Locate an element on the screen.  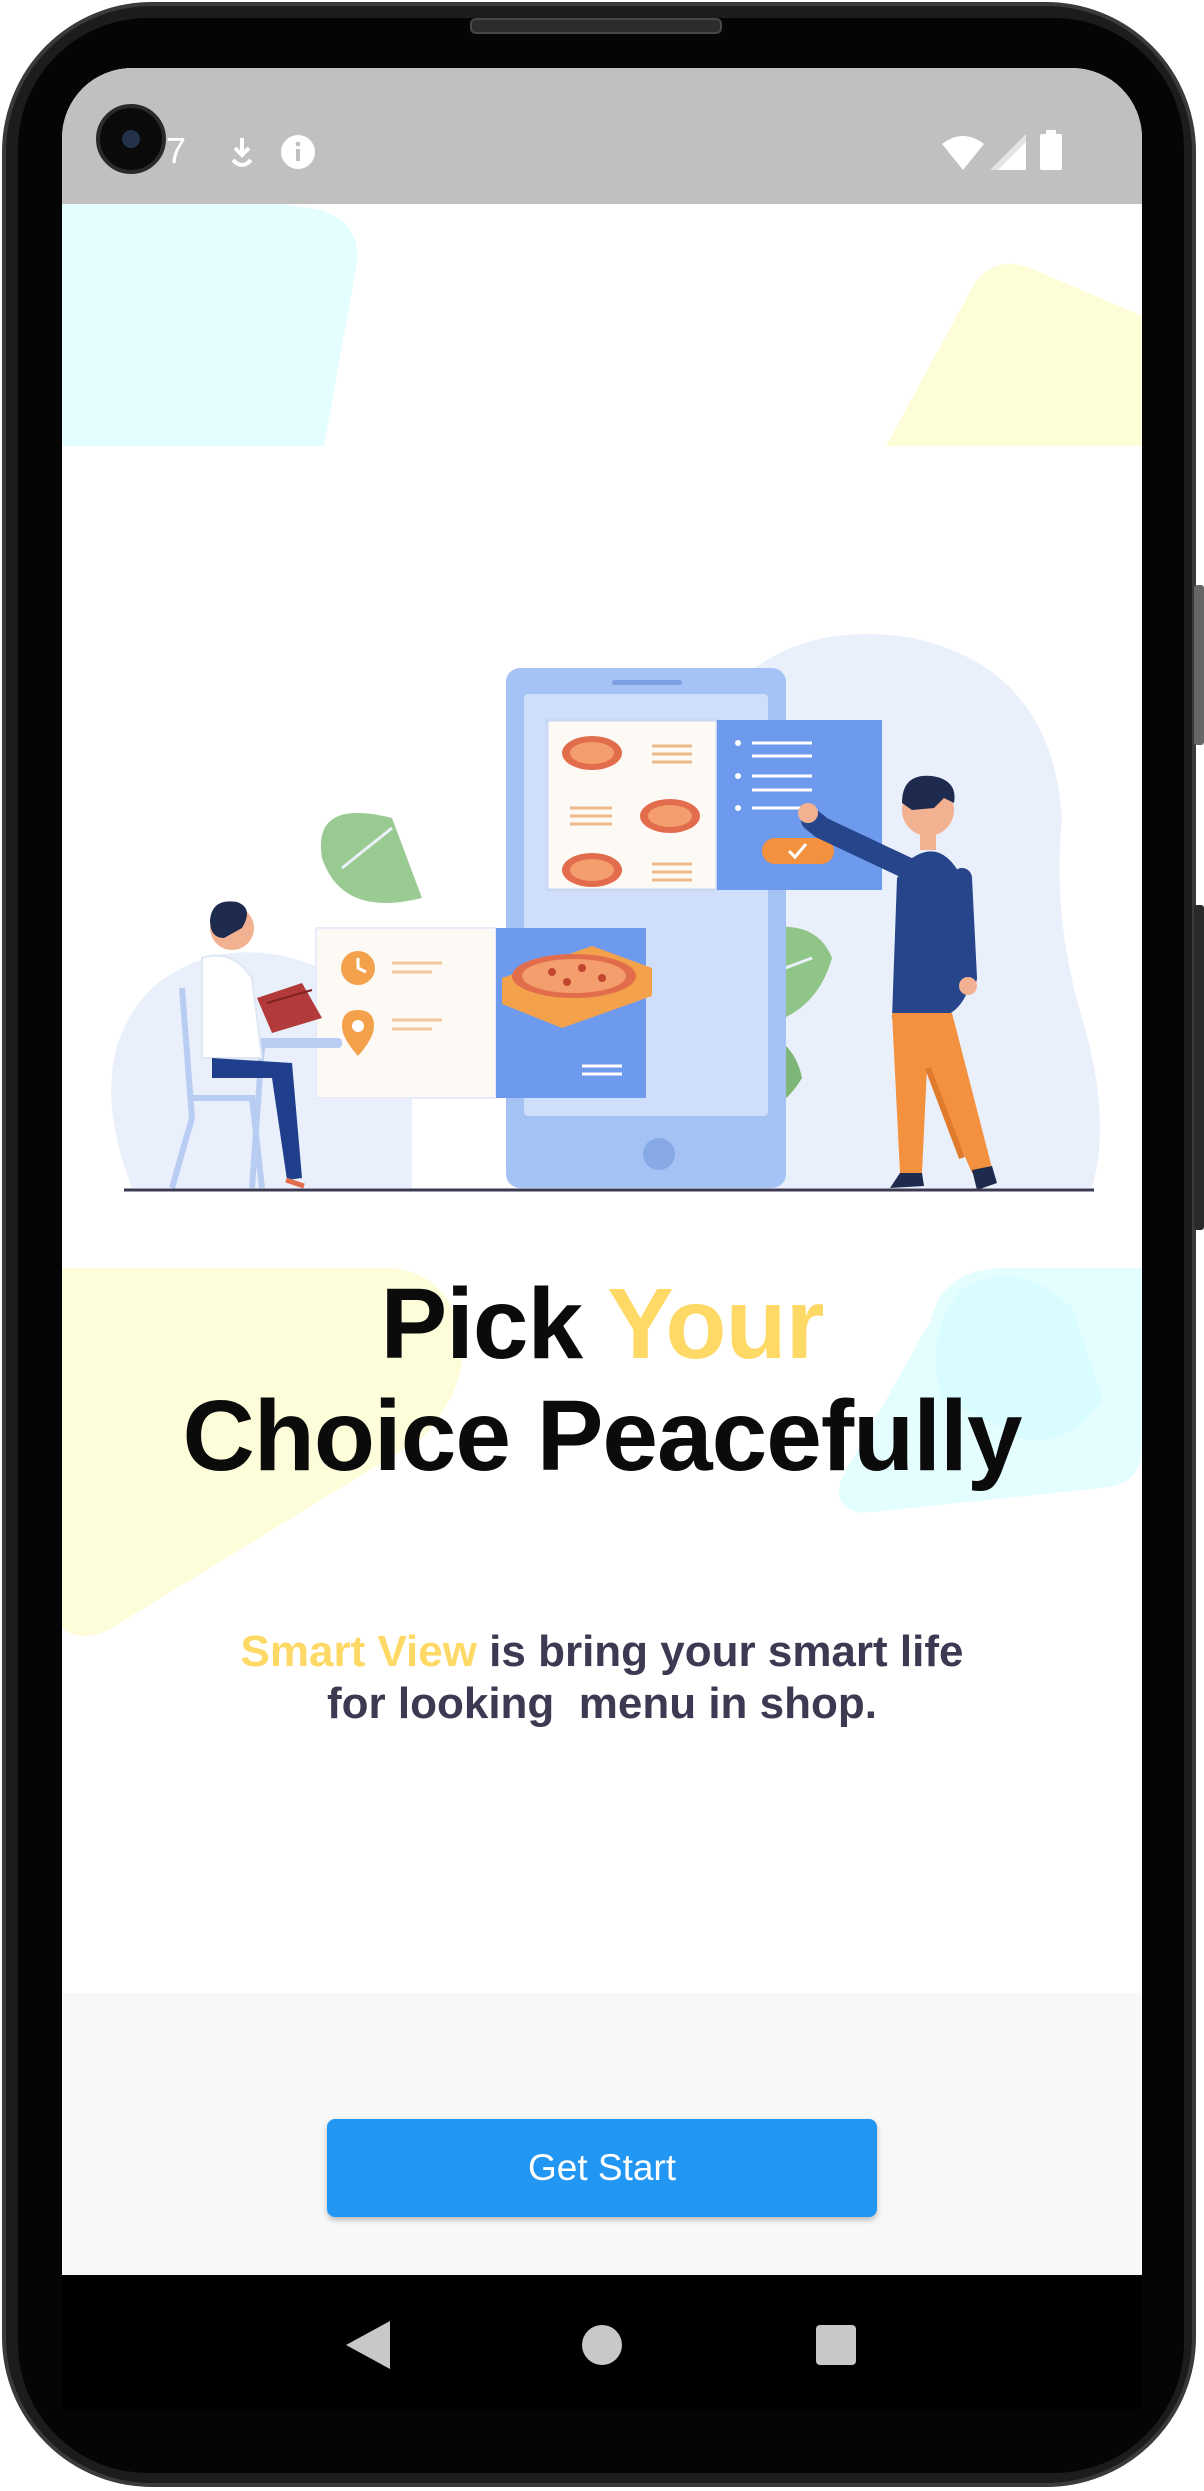
signal-icon is located at coordinates (1008, 152).